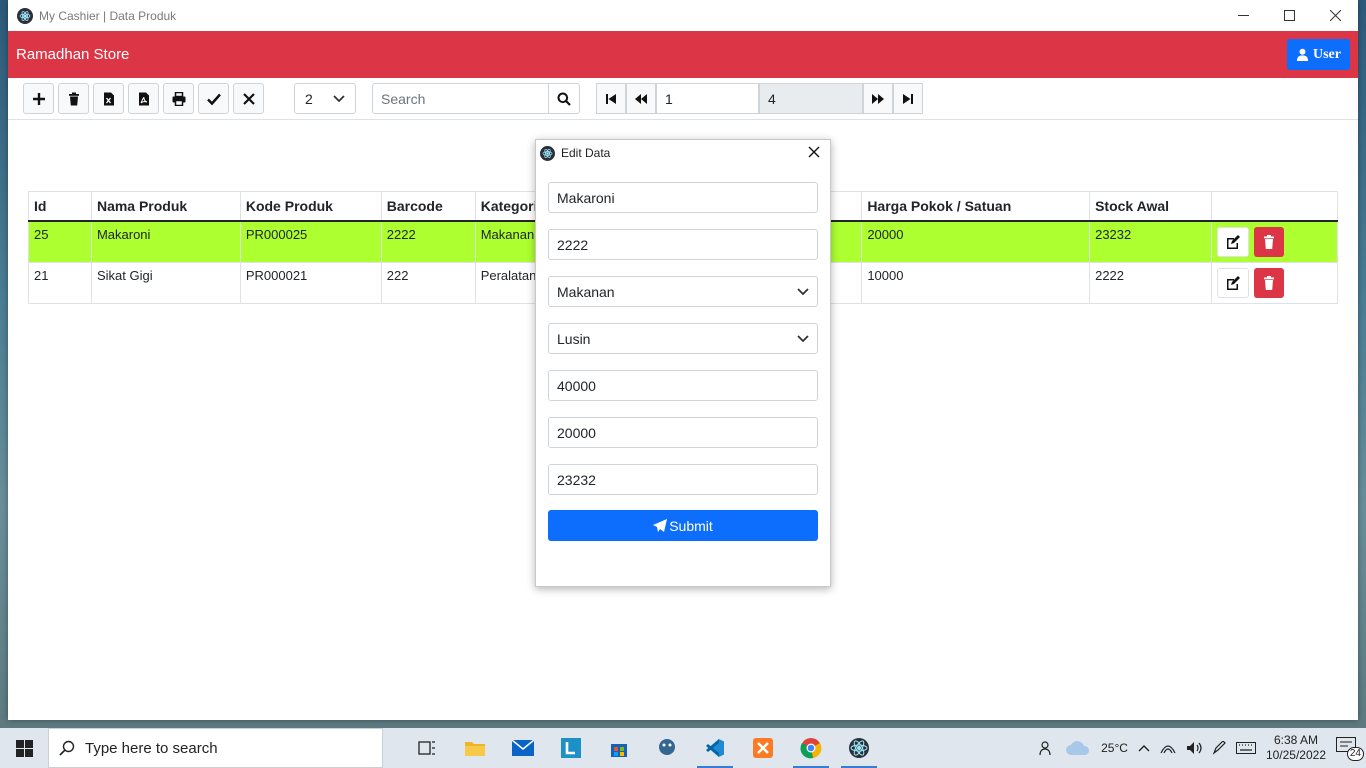  I want to click on print-button, so click(178, 98).